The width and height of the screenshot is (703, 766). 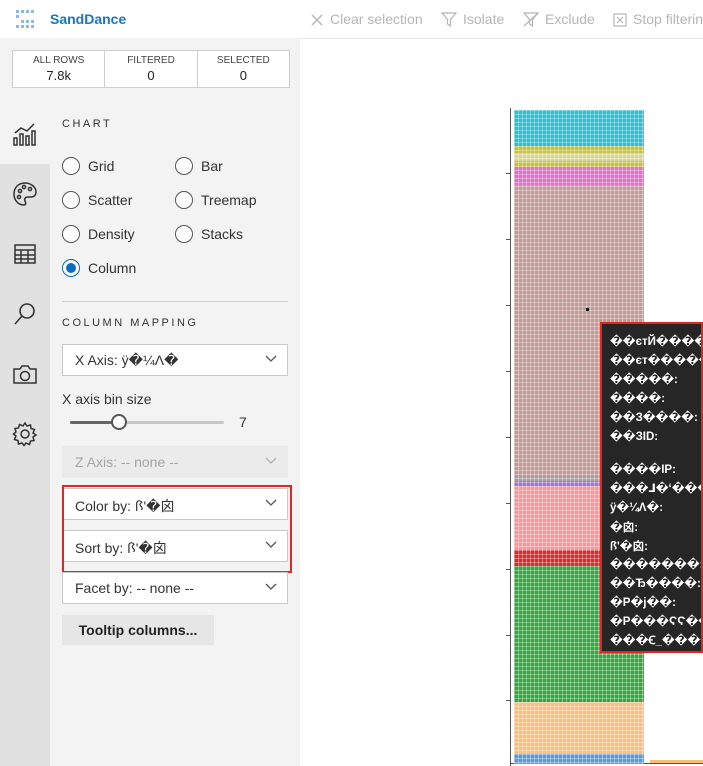 I want to click on chart-type-scatter: Scatter, so click(x=97, y=200).